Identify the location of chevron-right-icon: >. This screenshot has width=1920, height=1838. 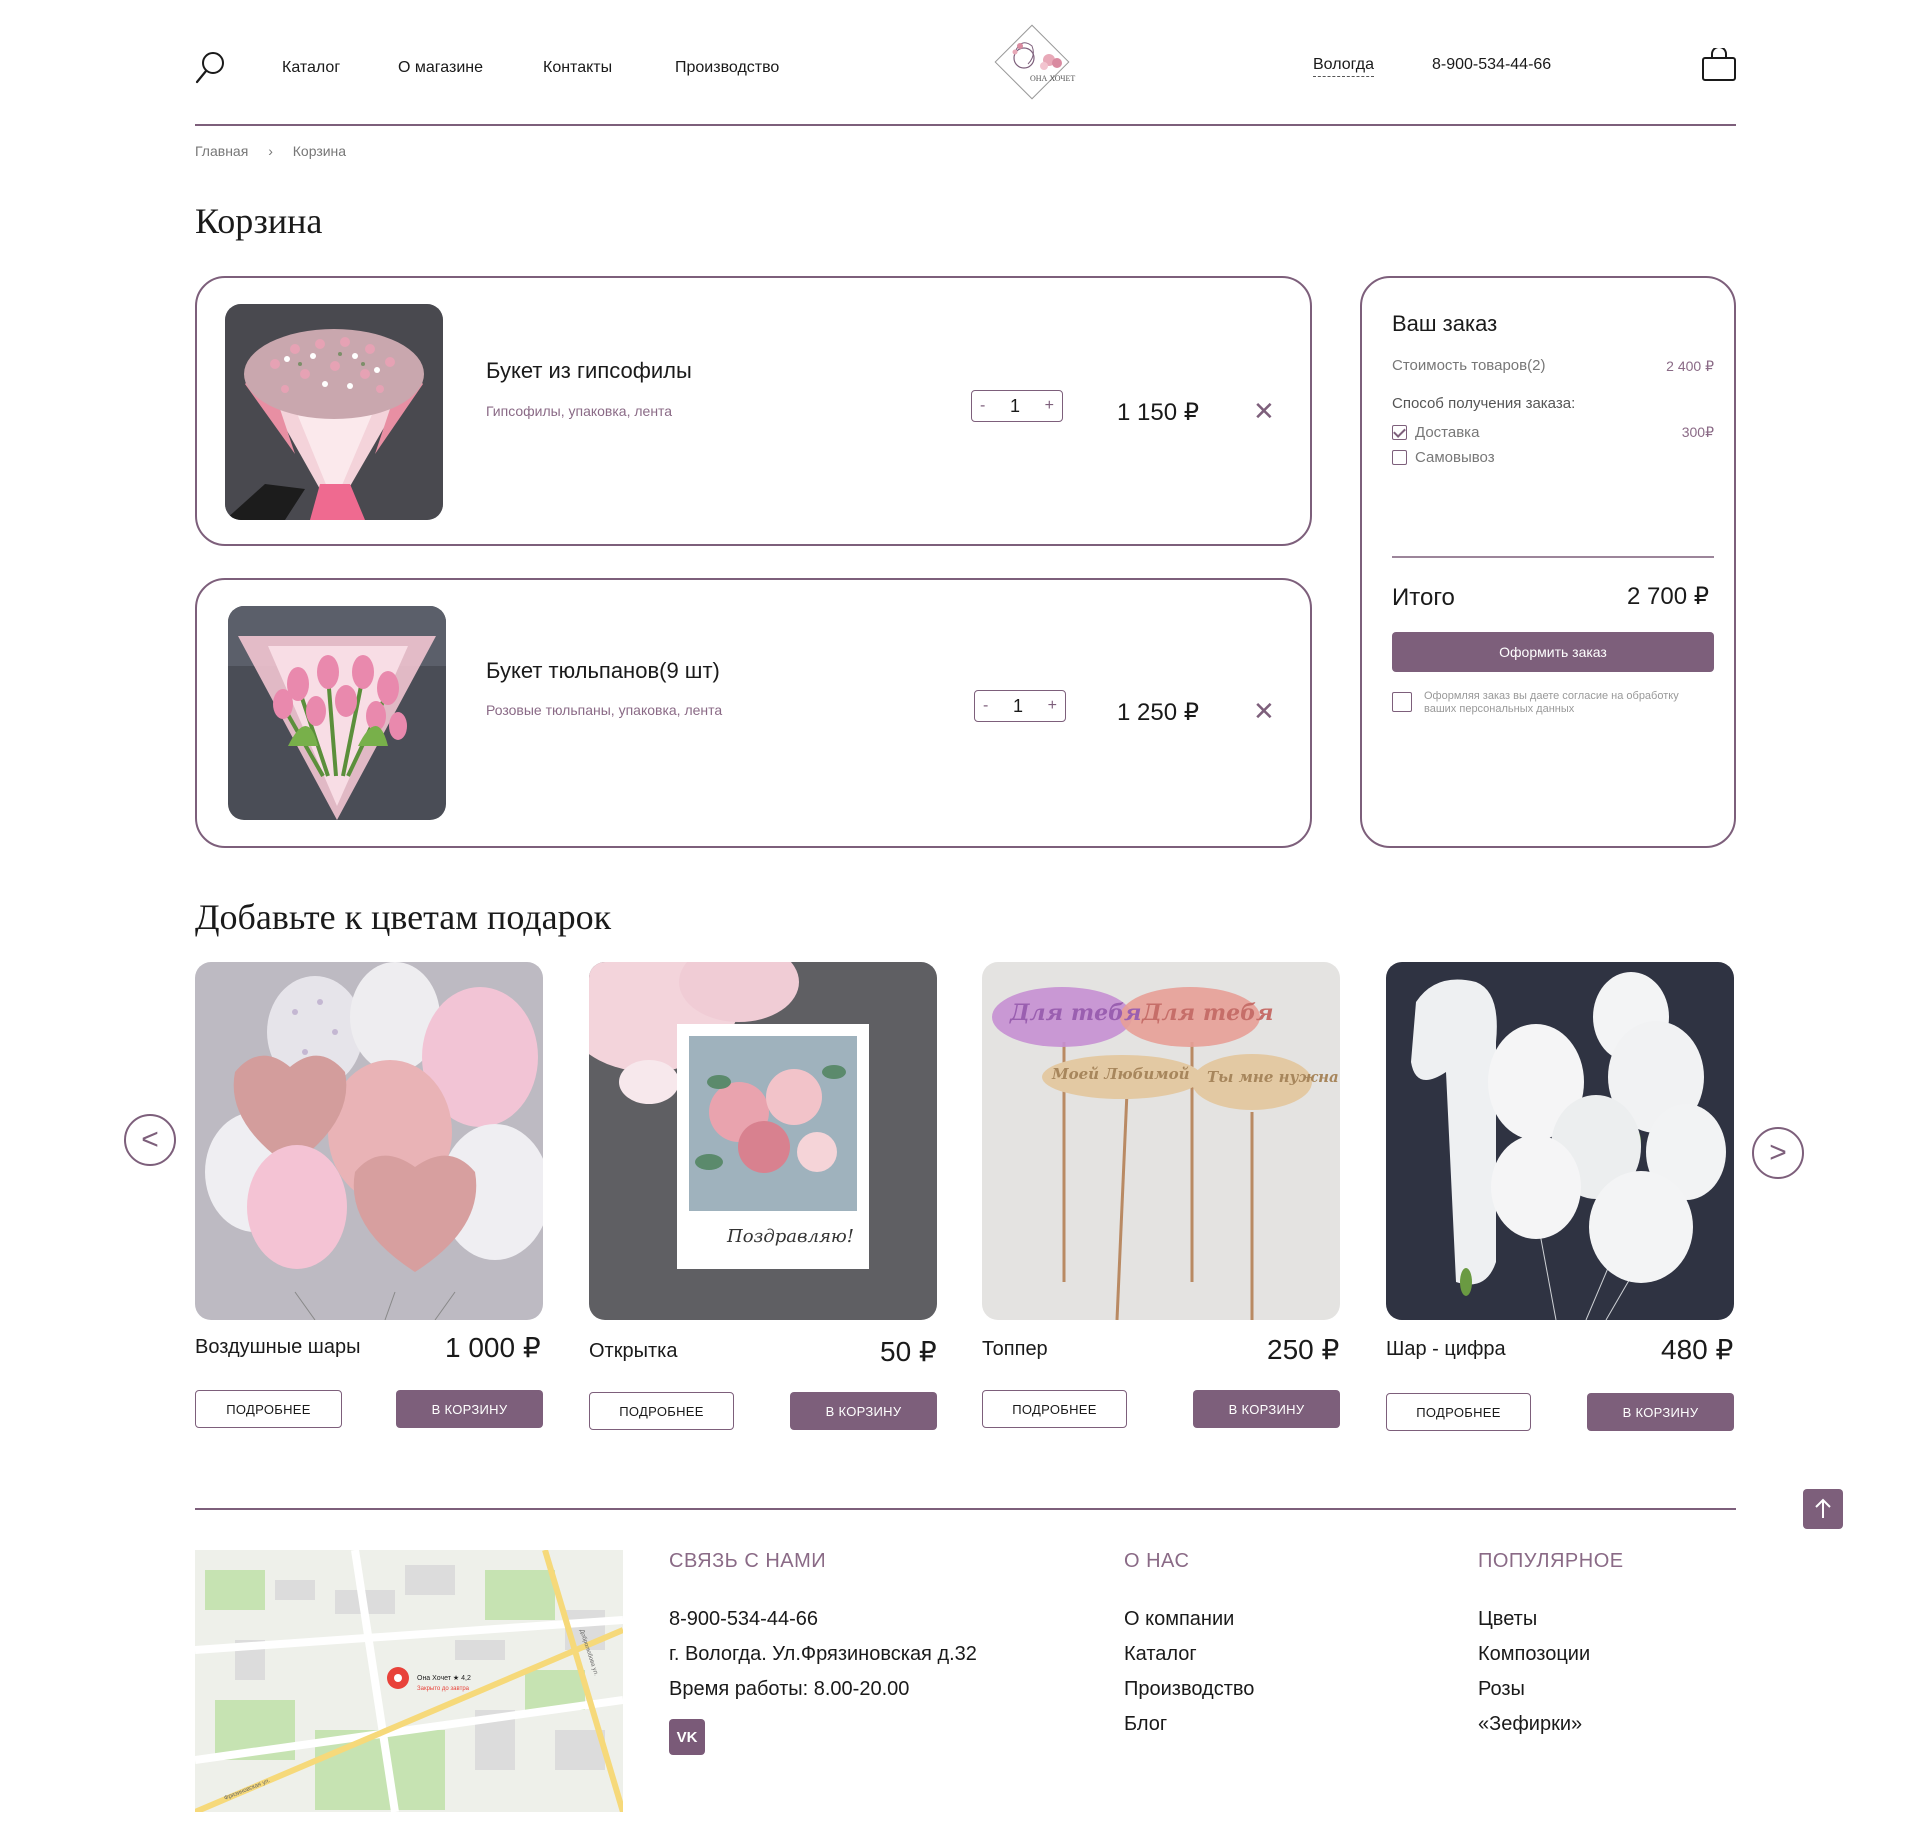
(1778, 1152).